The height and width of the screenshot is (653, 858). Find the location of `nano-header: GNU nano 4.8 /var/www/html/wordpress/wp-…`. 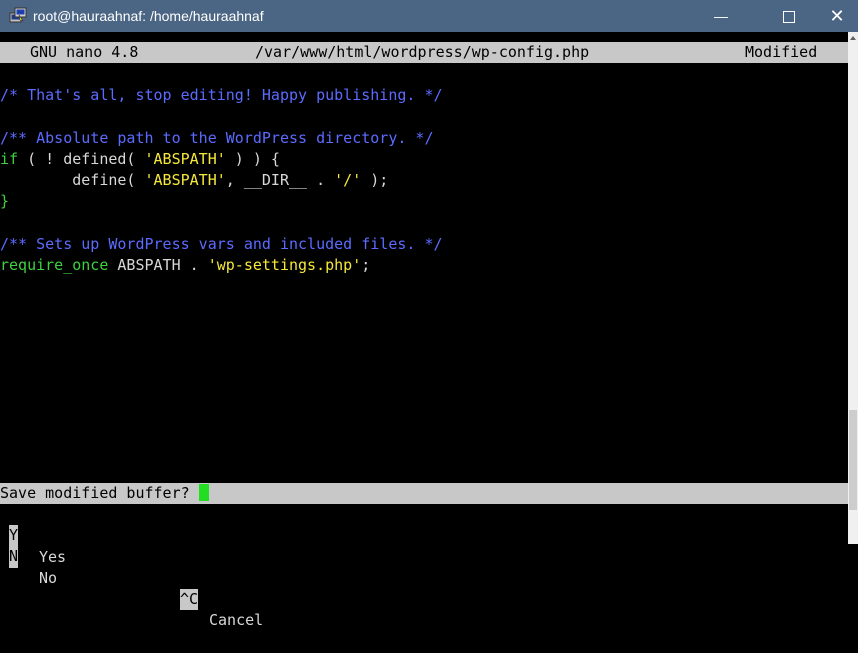

nano-header: GNU nano 4.8 /var/www/html/wordpress/wp-… is located at coordinates (424, 52).